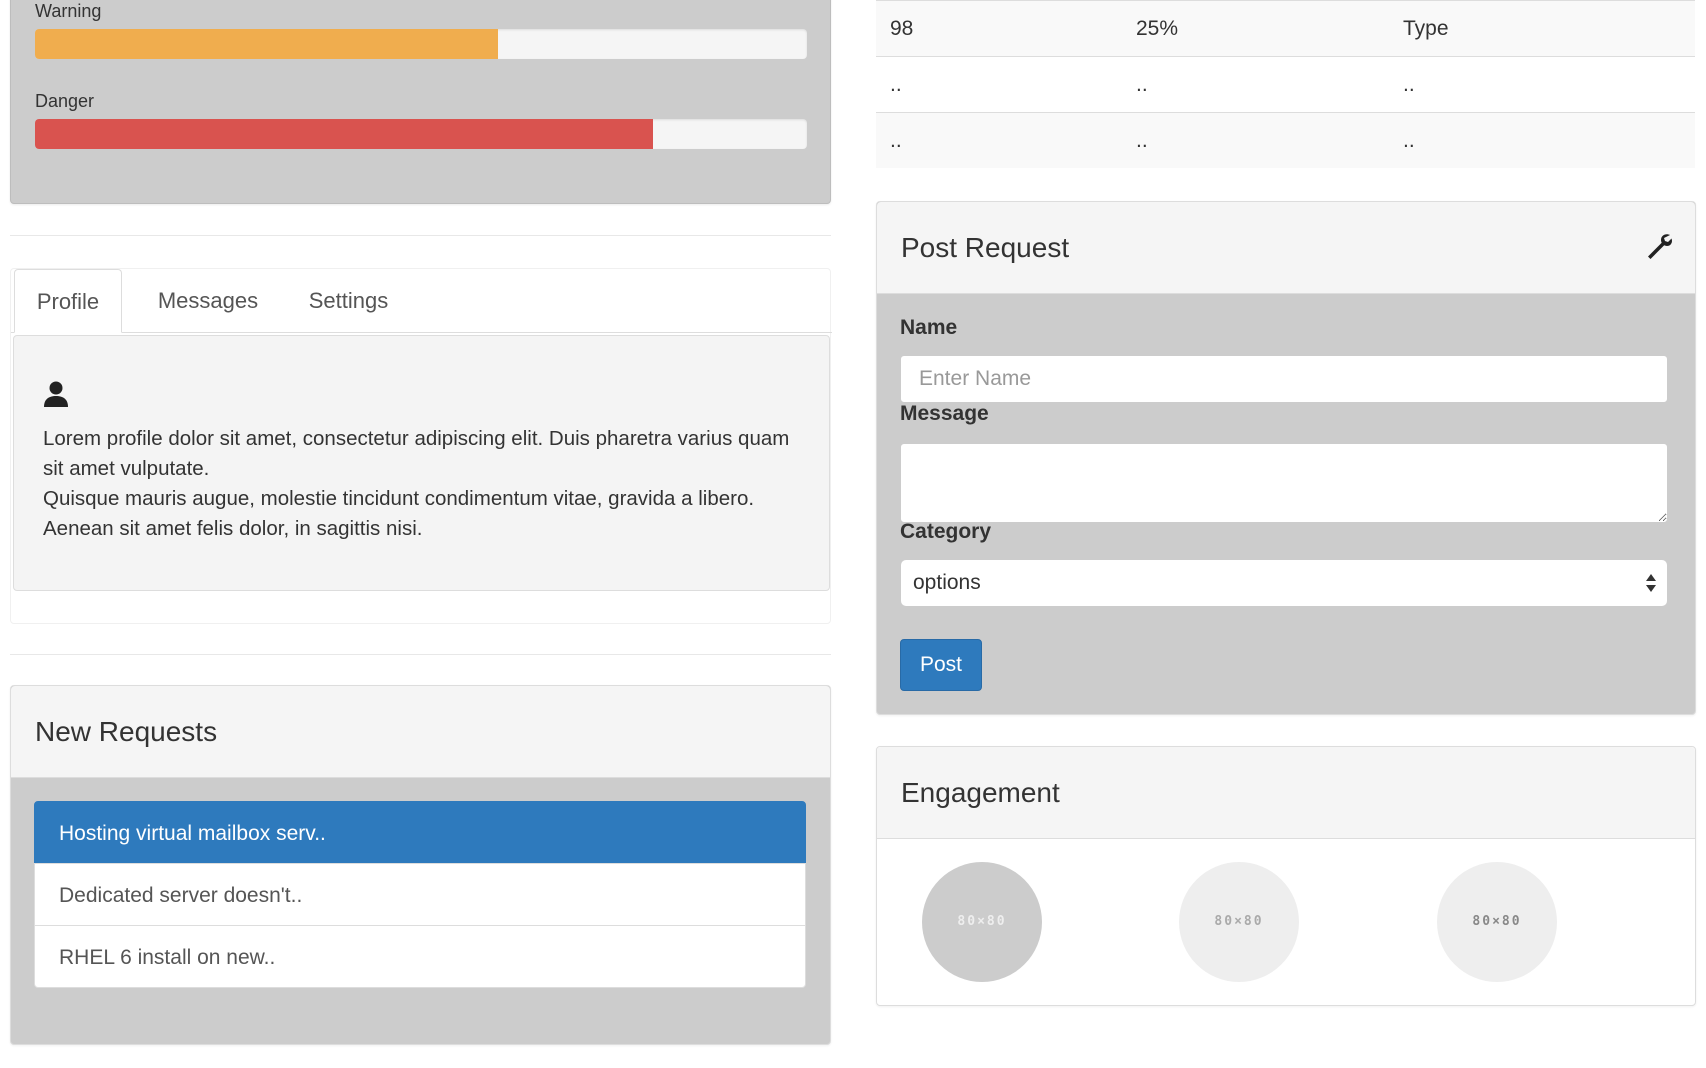 The height and width of the screenshot is (1068, 1706). Describe the element at coordinates (902, 28) in the screenshot. I see `table-cell: 98` at that location.